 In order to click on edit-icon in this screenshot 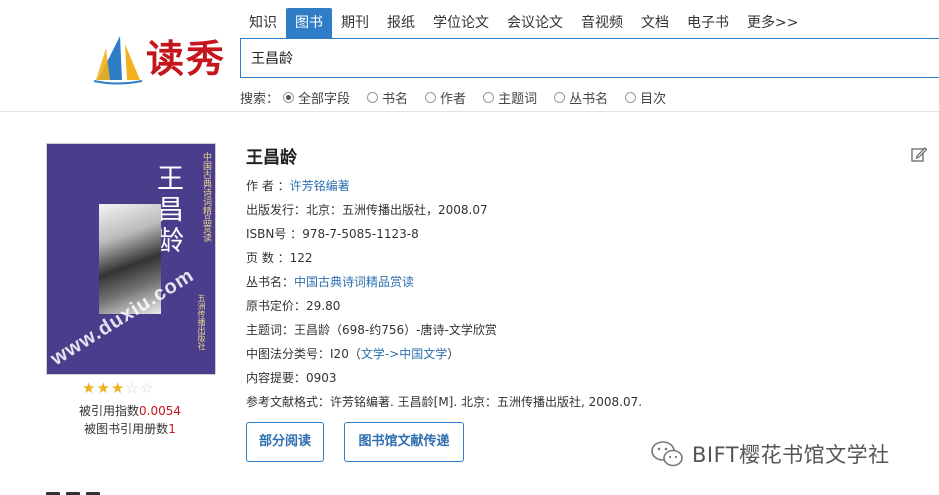, I will do `click(919, 154)`.